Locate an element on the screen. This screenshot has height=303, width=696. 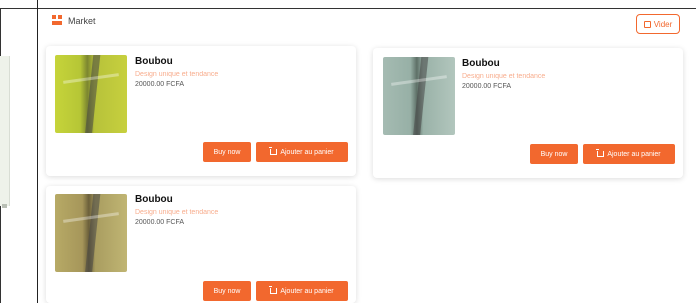
market-title: Market is located at coordinates (82, 20).